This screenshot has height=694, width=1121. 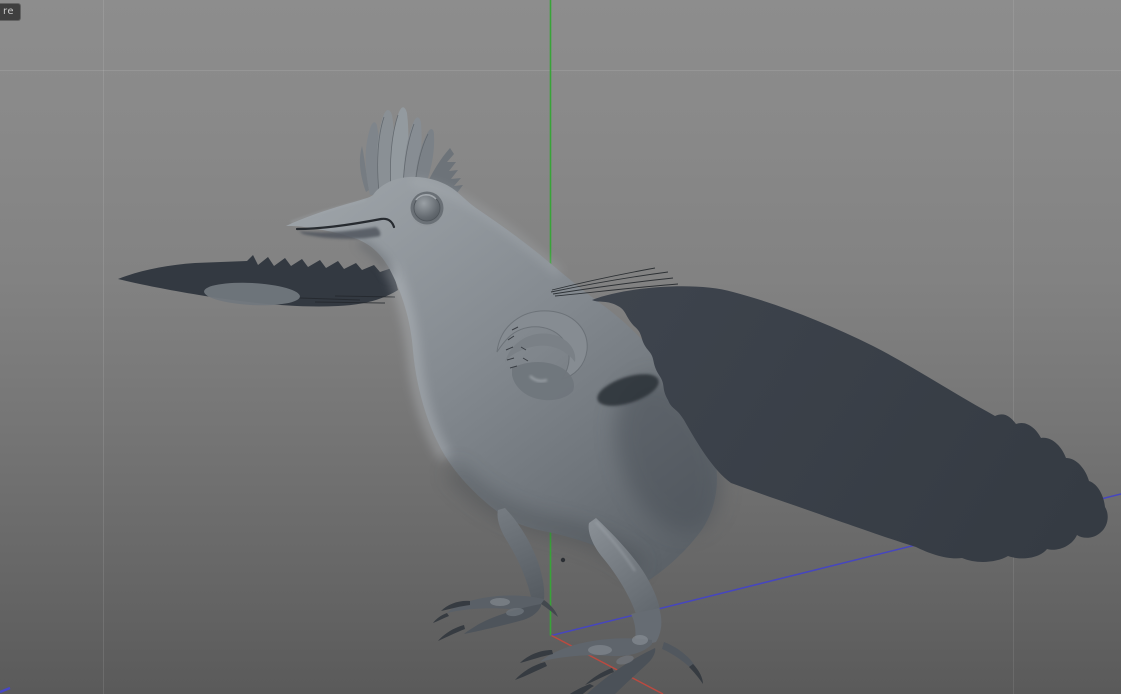 What do you see at coordinates (563, 560) in the screenshot?
I see `stray-speck` at bounding box center [563, 560].